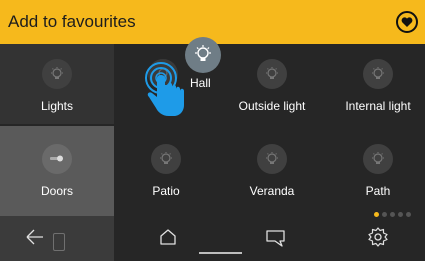  What do you see at coordinates (166, 180) in the screenshot?
I see `tile-patio: Patio` at bounding box center [166, 180].